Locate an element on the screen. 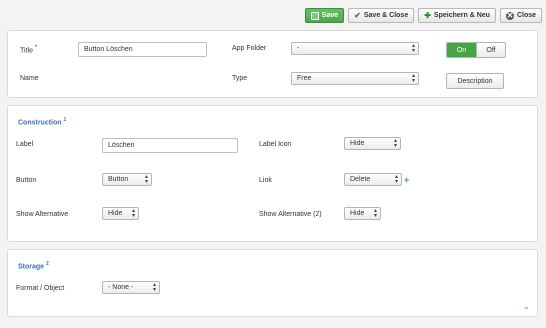  label-icon-value: Hide is located at coordinates (357, 143).